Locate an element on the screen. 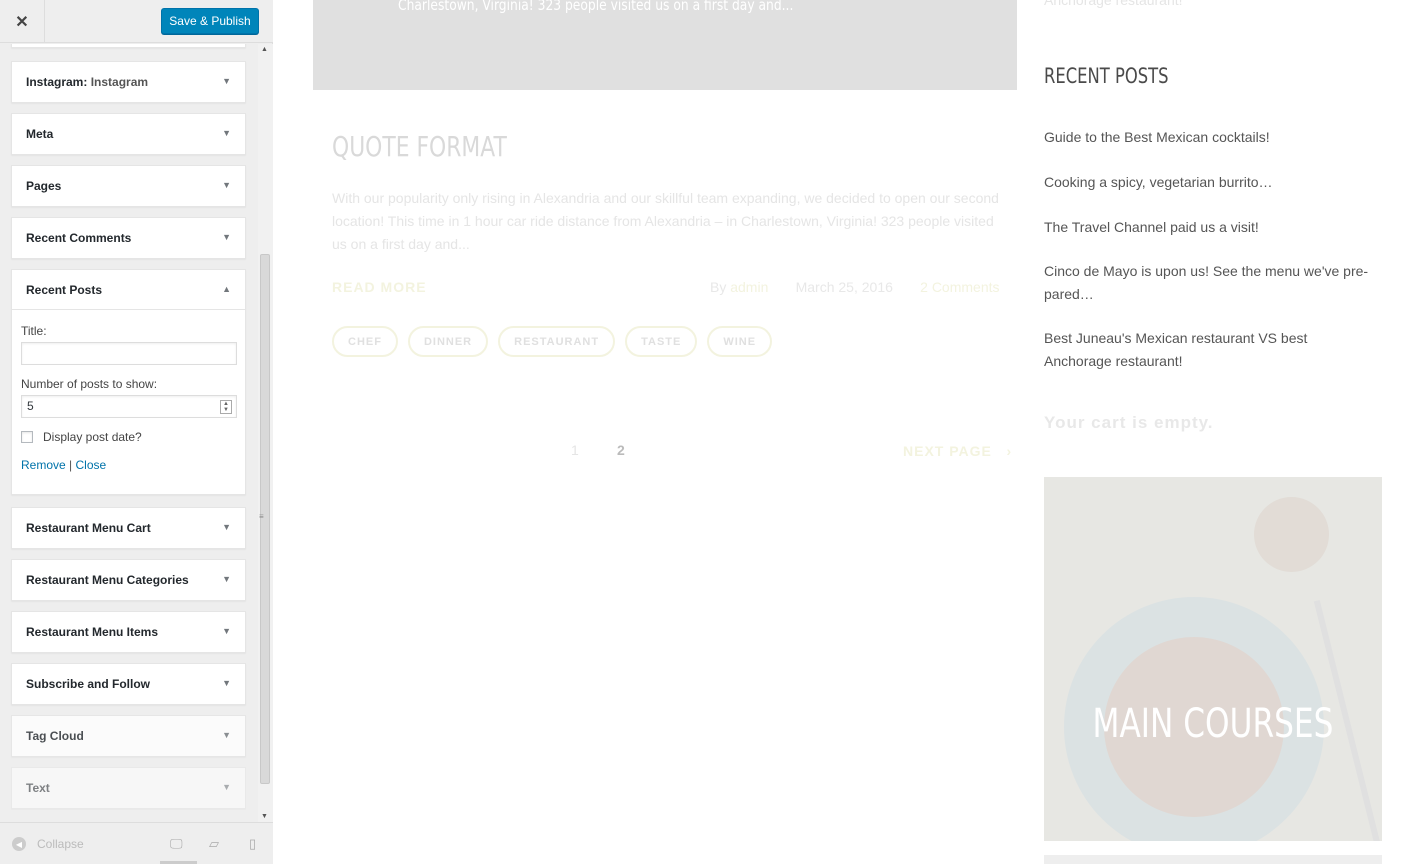 The width and height of the screenshot is (1419, 864). widget-restaurant-menu-categories: Restaurant Menu Categories ▼ is located at coordinates (128, 580).